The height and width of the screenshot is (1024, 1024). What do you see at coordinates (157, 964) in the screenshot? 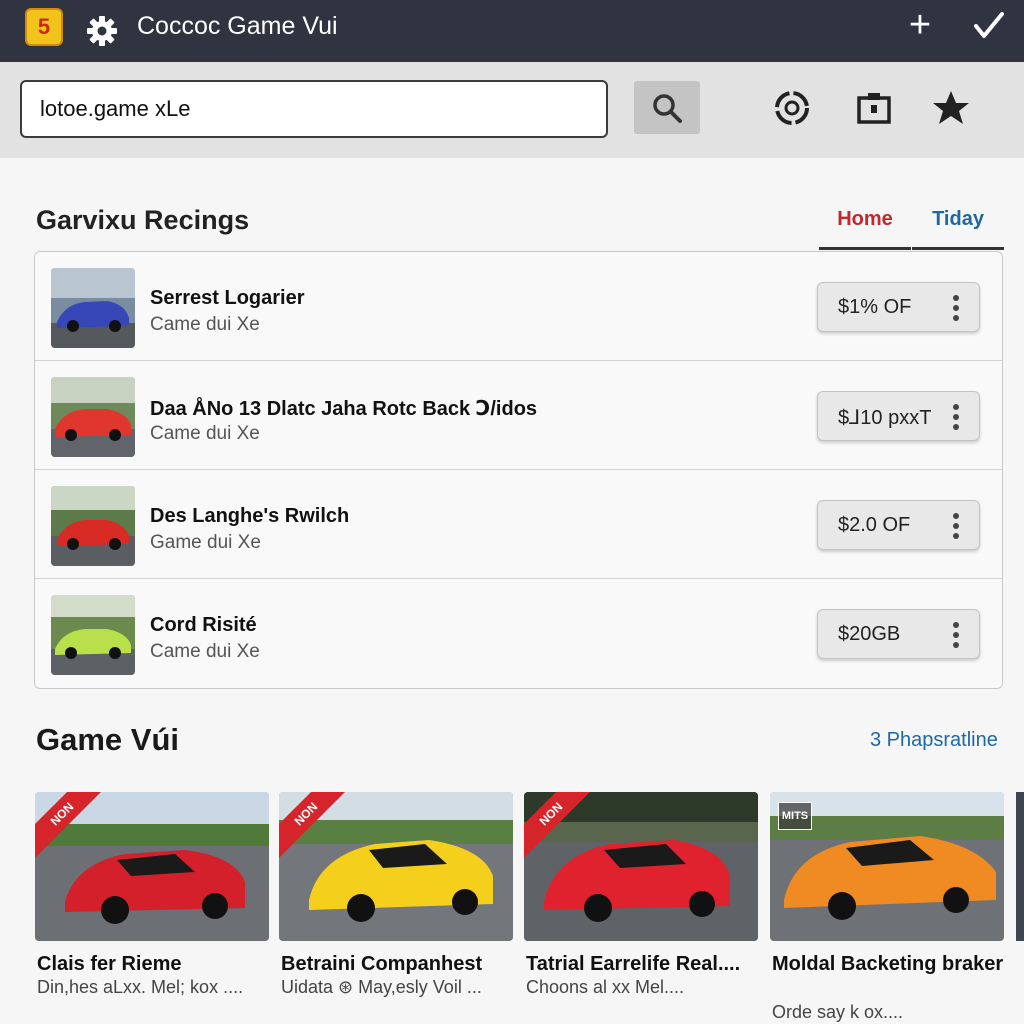
I see `card-title: Clais fer Rieme` at bounding box center [157, 964].